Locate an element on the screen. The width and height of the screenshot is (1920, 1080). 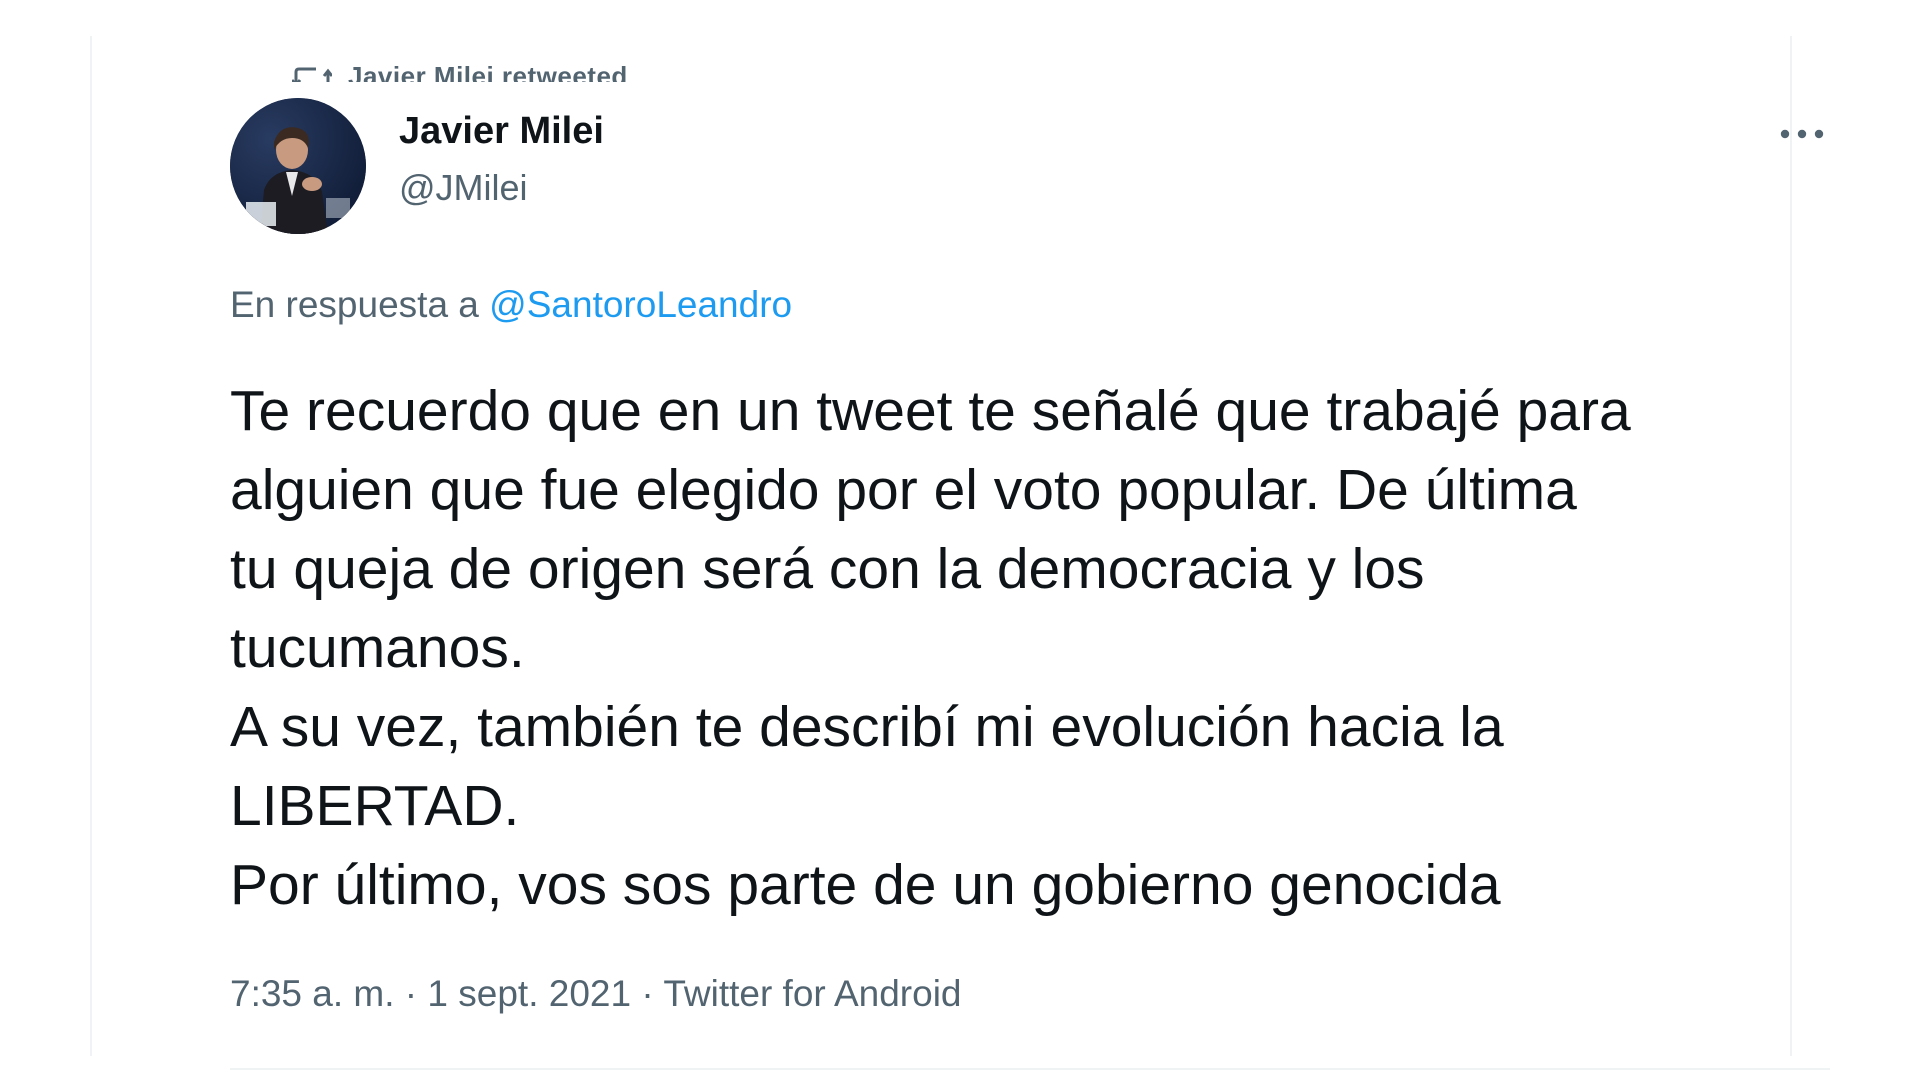
tweet-time: 7:35 a. m. is located at coordinates (312, 993).